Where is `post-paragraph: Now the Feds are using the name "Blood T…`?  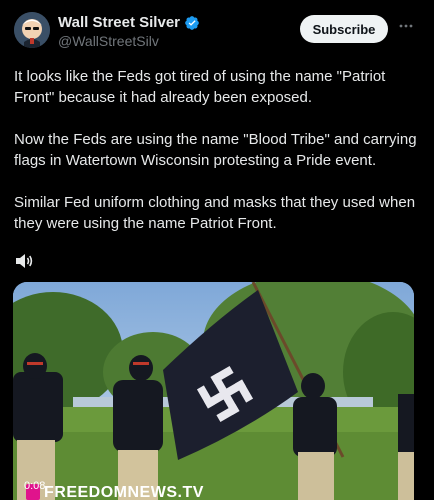
post-paragraph: Now the Feds are using the name "Blood T… is located at coordinates (215, 150).